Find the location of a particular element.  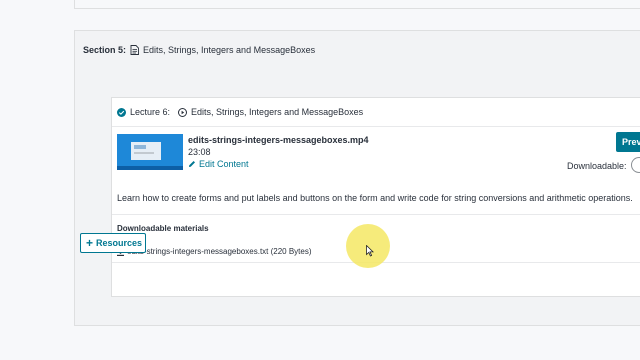

plus-icon: + is located at coordinates (90, 243).